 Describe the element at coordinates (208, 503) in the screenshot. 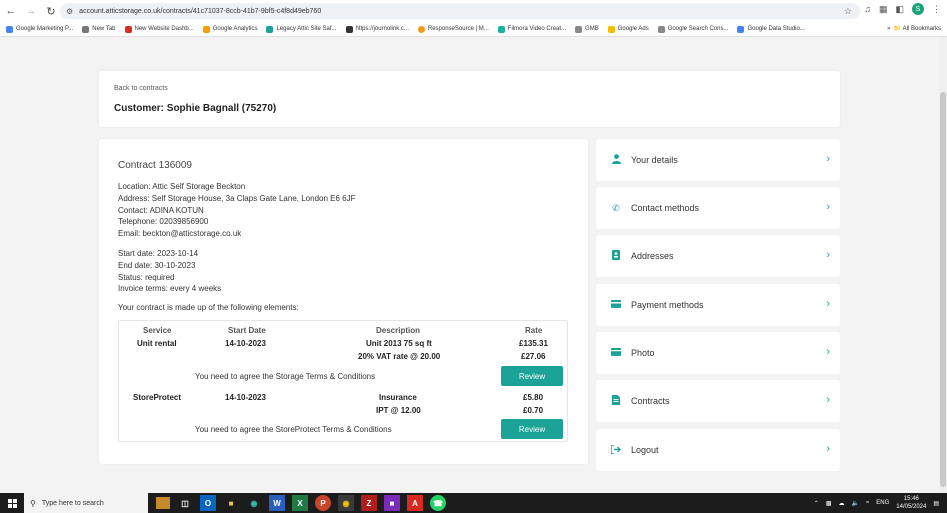

I see `outlook-icon: O` at that location.